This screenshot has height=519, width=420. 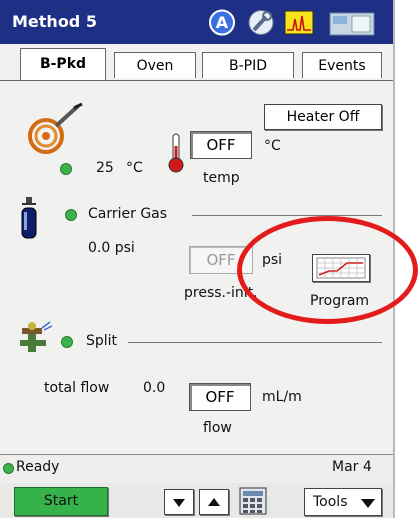 I want to click on status-date: Mar 4, so click(x=352, y=467).